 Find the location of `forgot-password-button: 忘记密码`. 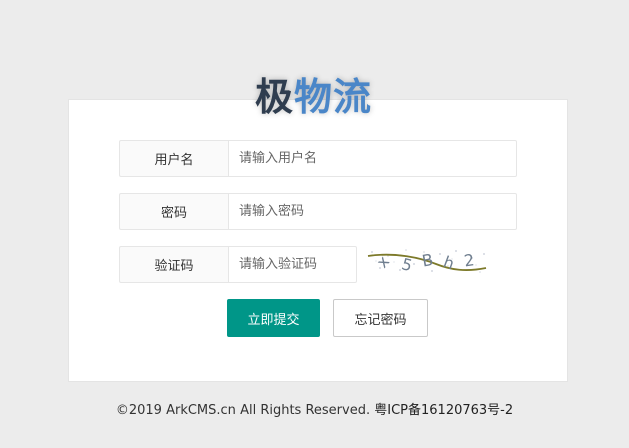

forgot-password-button: 忘记密码 is located at coordinates (380, 318).